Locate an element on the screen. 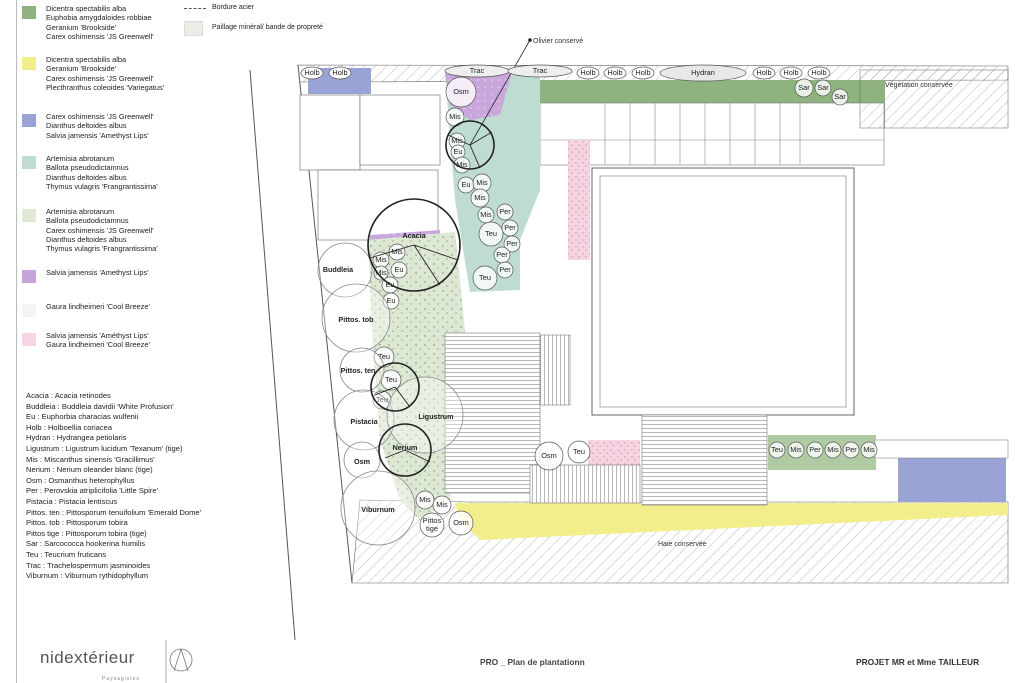 The height and width of the screenshot is (683, 1024). company-logo-sub: Paysagistes is located at coordinates (121, 679).